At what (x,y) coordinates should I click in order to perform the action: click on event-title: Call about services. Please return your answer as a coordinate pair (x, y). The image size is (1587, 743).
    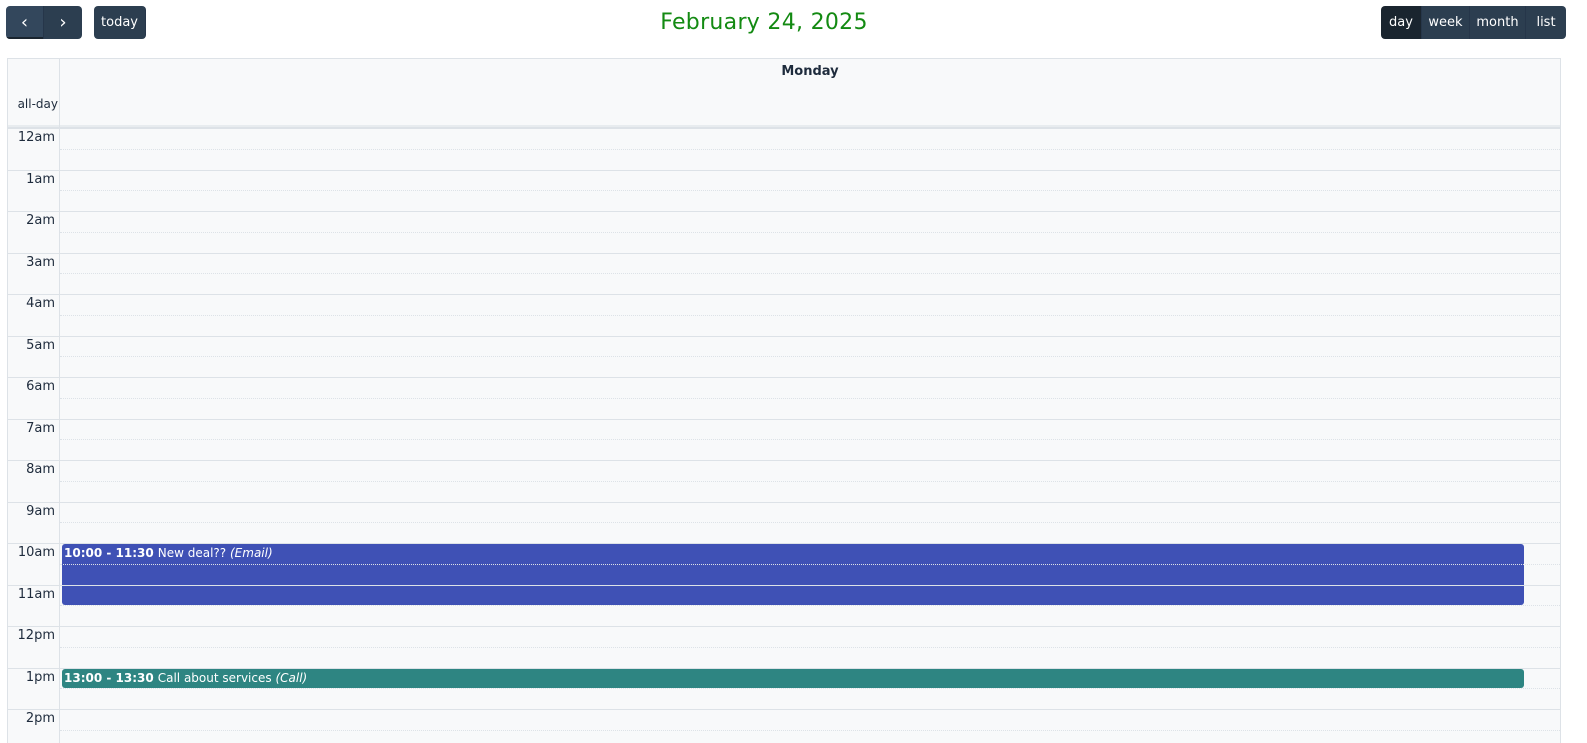
    Looking at the image, I should click on (214, 677).